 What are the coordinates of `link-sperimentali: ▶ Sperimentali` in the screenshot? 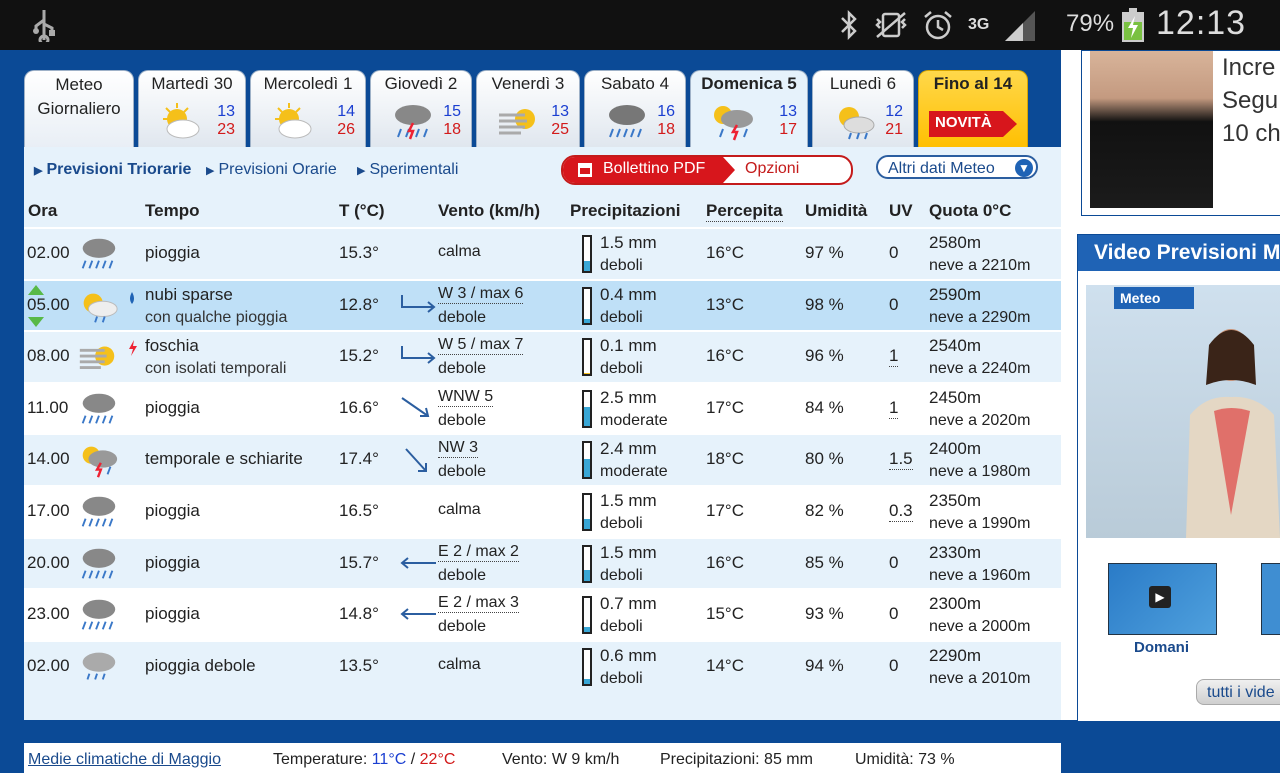 It's located at (407, 170).